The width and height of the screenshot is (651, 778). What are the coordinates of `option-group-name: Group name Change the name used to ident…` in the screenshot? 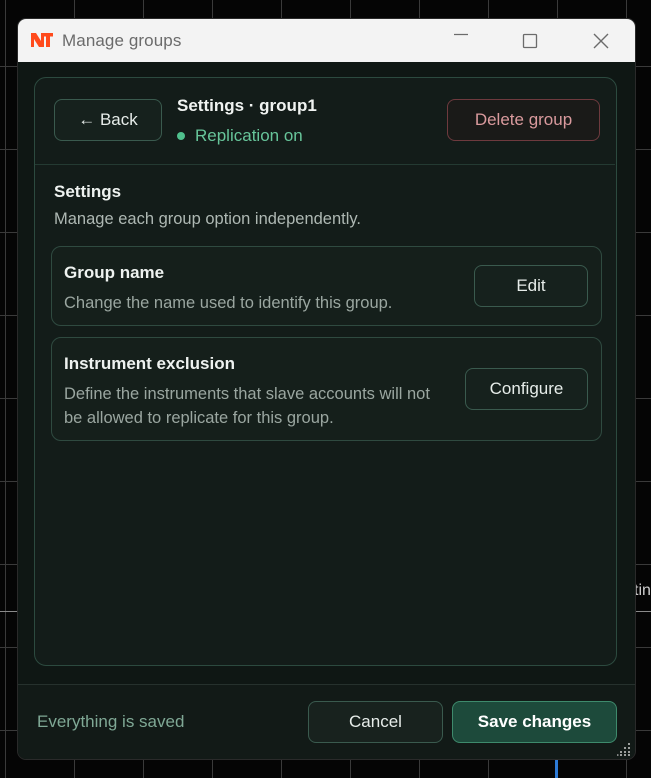 It's located at (326, 286).